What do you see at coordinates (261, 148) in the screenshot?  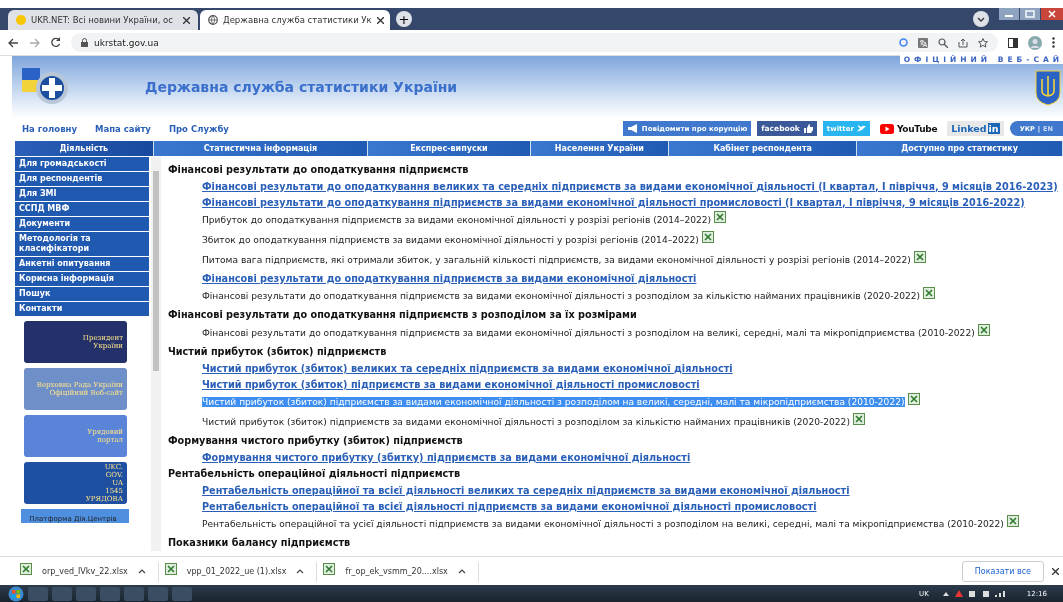 I see `nav-tab: Статистична інформація` at bounding box center [261, 148].